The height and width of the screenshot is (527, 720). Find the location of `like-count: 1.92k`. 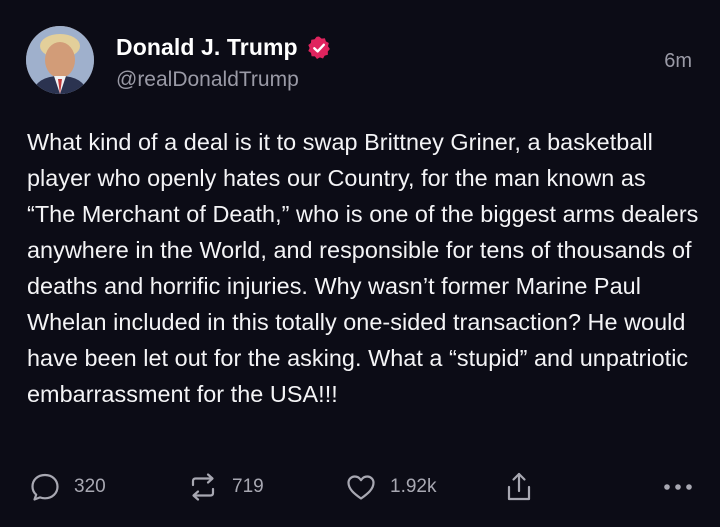

like-count: 1.92k is located at coordinates (413, 486).